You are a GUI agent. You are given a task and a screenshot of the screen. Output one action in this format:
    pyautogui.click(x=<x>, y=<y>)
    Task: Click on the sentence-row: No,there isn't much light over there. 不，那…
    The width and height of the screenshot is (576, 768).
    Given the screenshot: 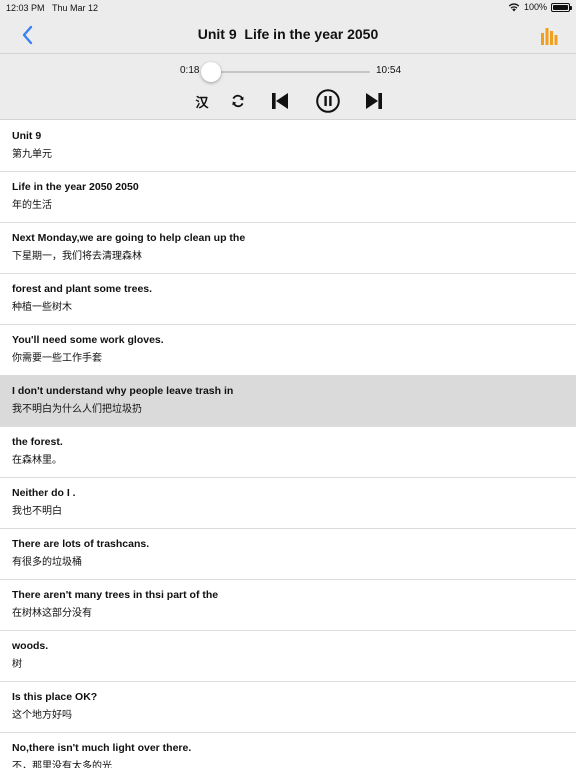 What is the action you would take?
    pyautogui.click(x=288, y=750)
    